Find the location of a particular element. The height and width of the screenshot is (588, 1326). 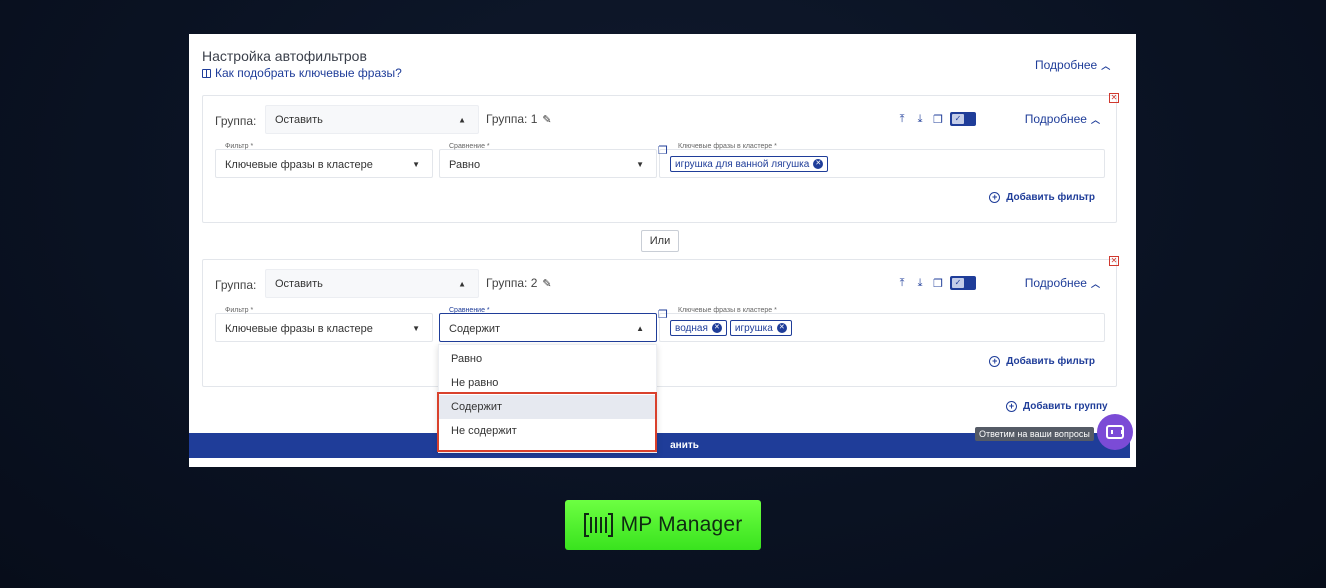

save-label: анить is located at coordinates (684, 445).